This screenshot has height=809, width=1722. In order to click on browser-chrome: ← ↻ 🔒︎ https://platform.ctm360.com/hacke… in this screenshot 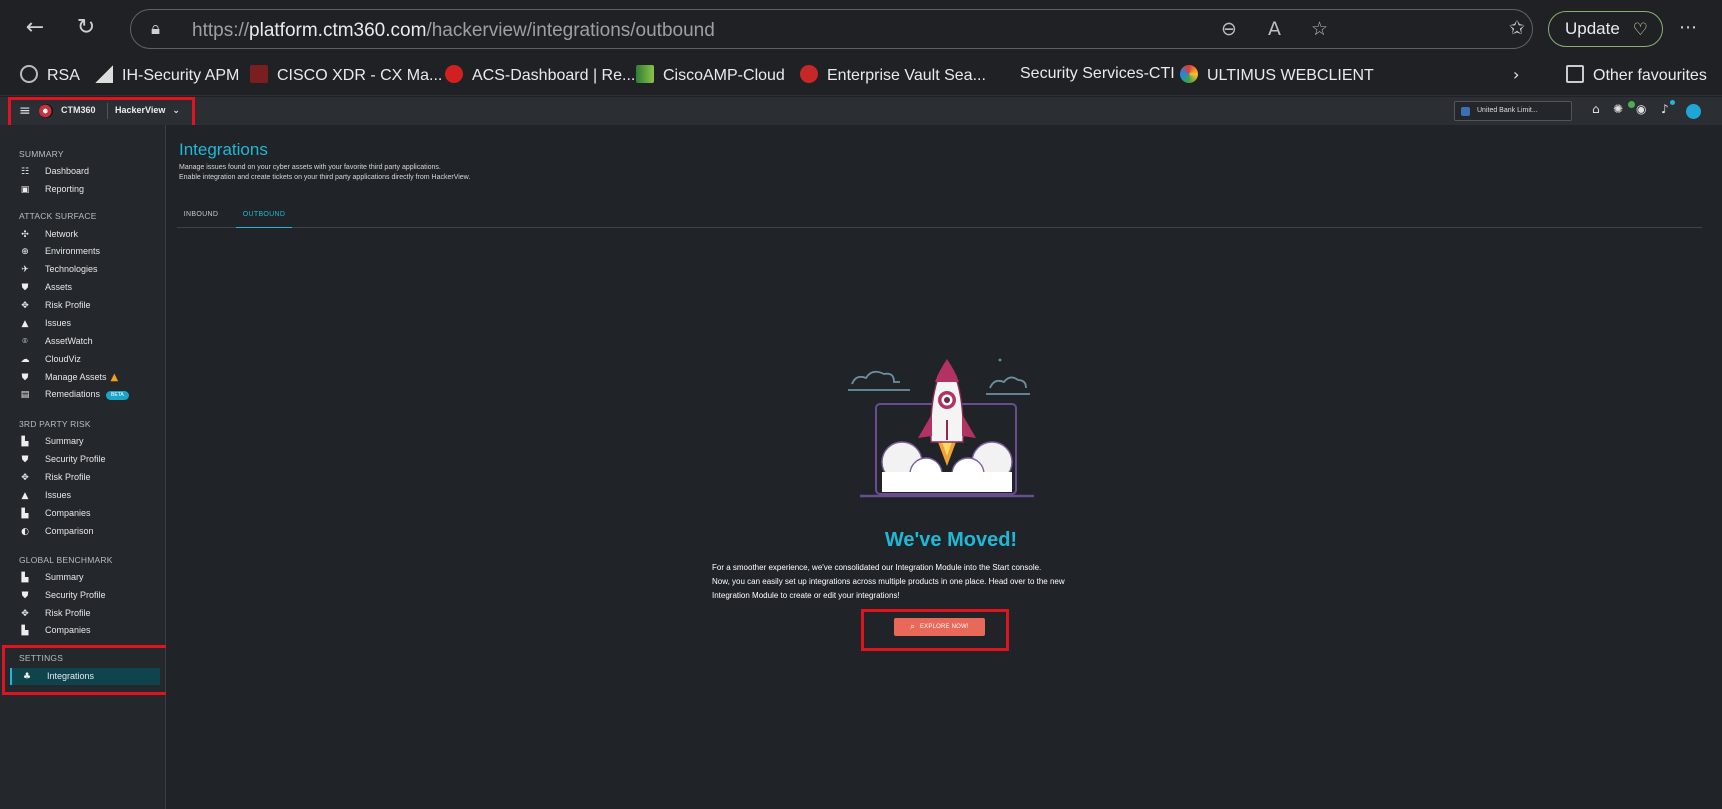, I will do `click(861, 48)`.